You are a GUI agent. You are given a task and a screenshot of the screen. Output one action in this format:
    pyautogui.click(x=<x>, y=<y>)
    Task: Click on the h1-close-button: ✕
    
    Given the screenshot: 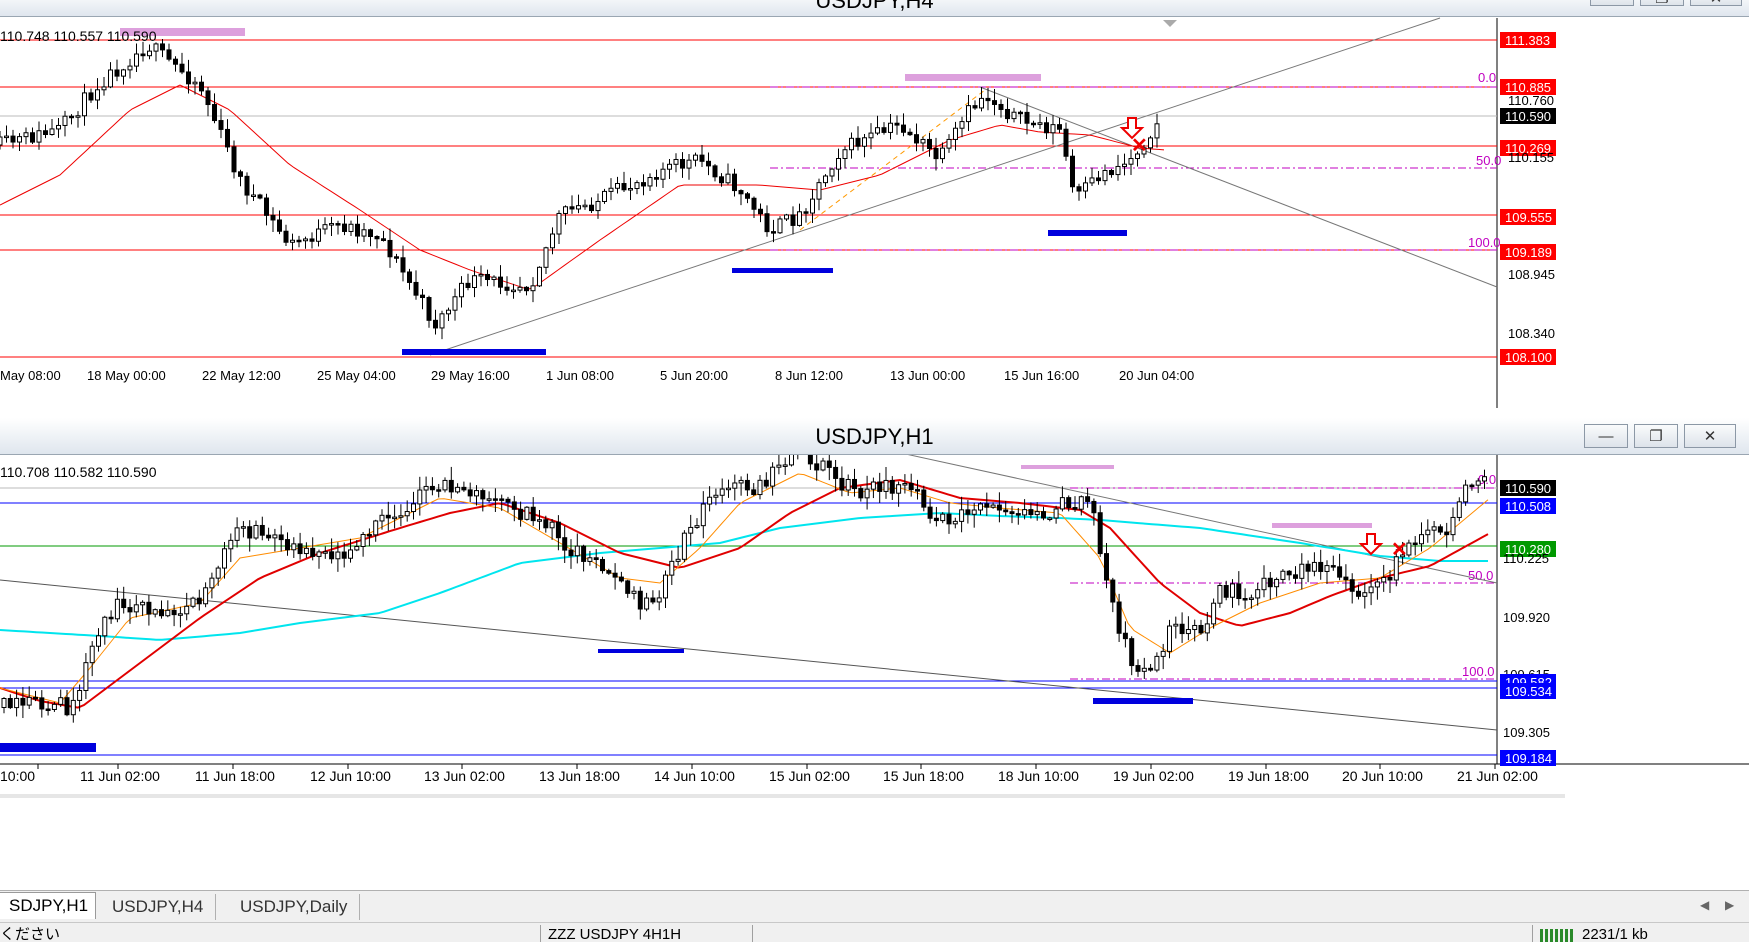 What is the action you would take?
    pyautogui.click(x=1710, y=436)
    